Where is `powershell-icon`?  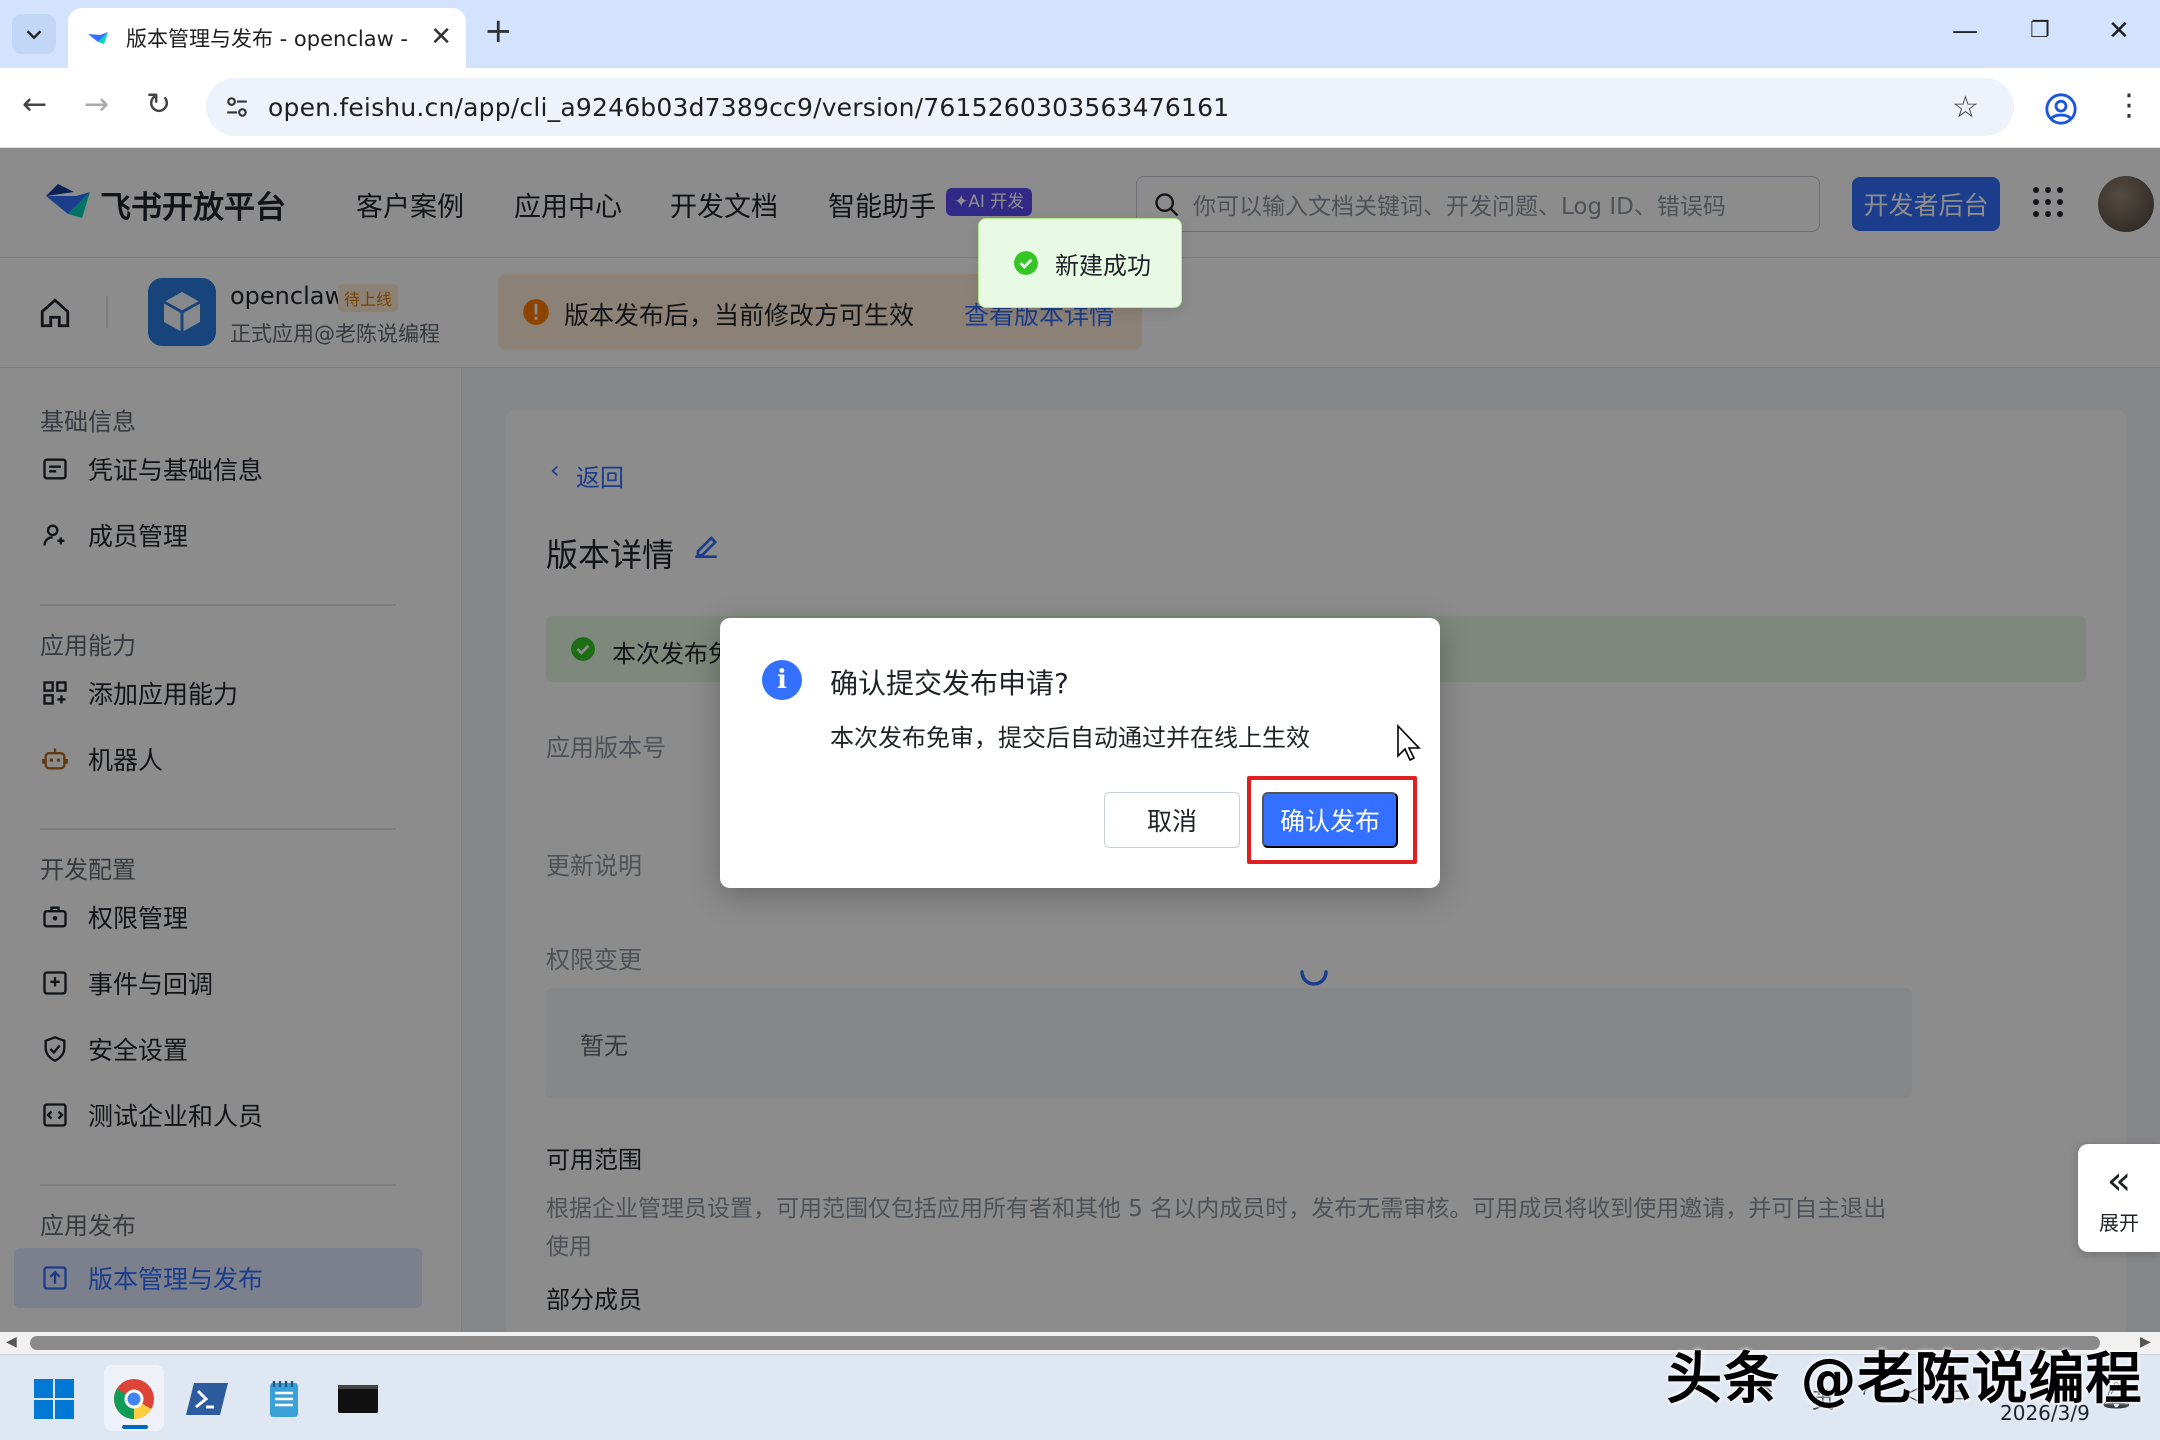 powershell-icon is located at coordinates (208, 1399).